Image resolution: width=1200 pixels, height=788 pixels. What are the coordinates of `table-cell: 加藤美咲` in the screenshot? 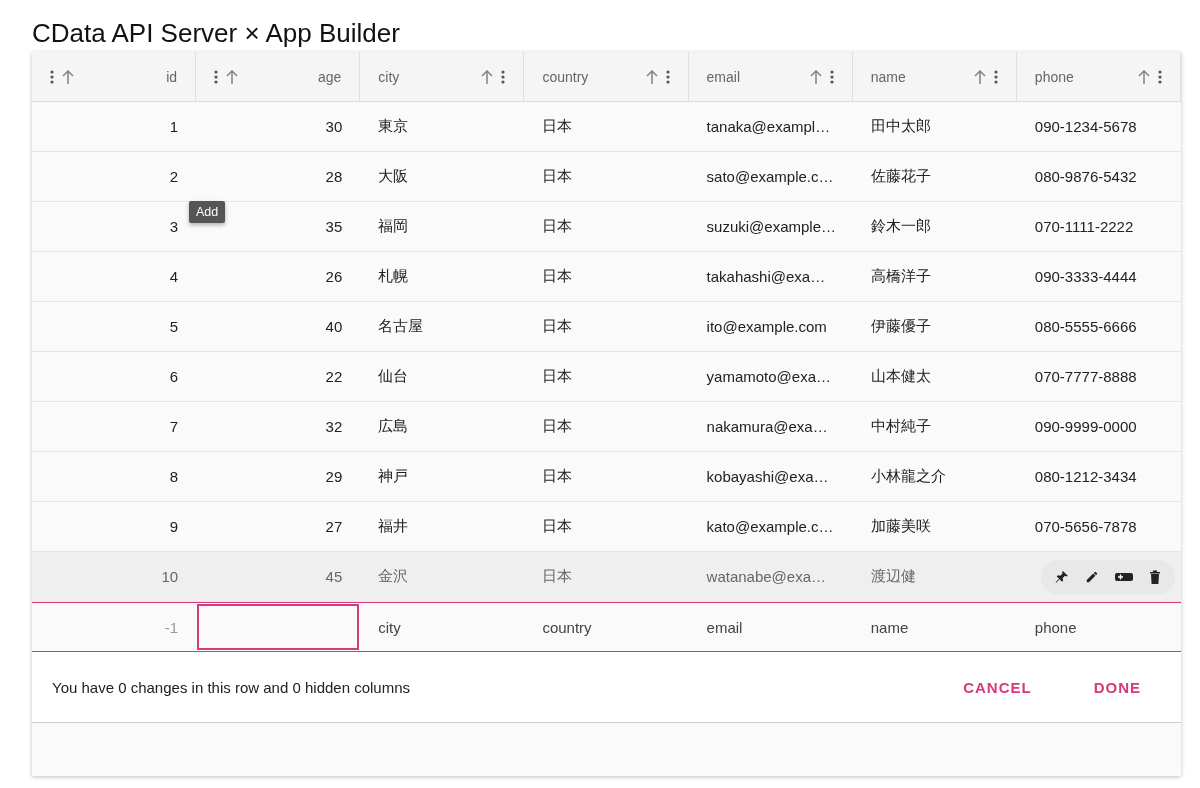 It's located at (900, 526).